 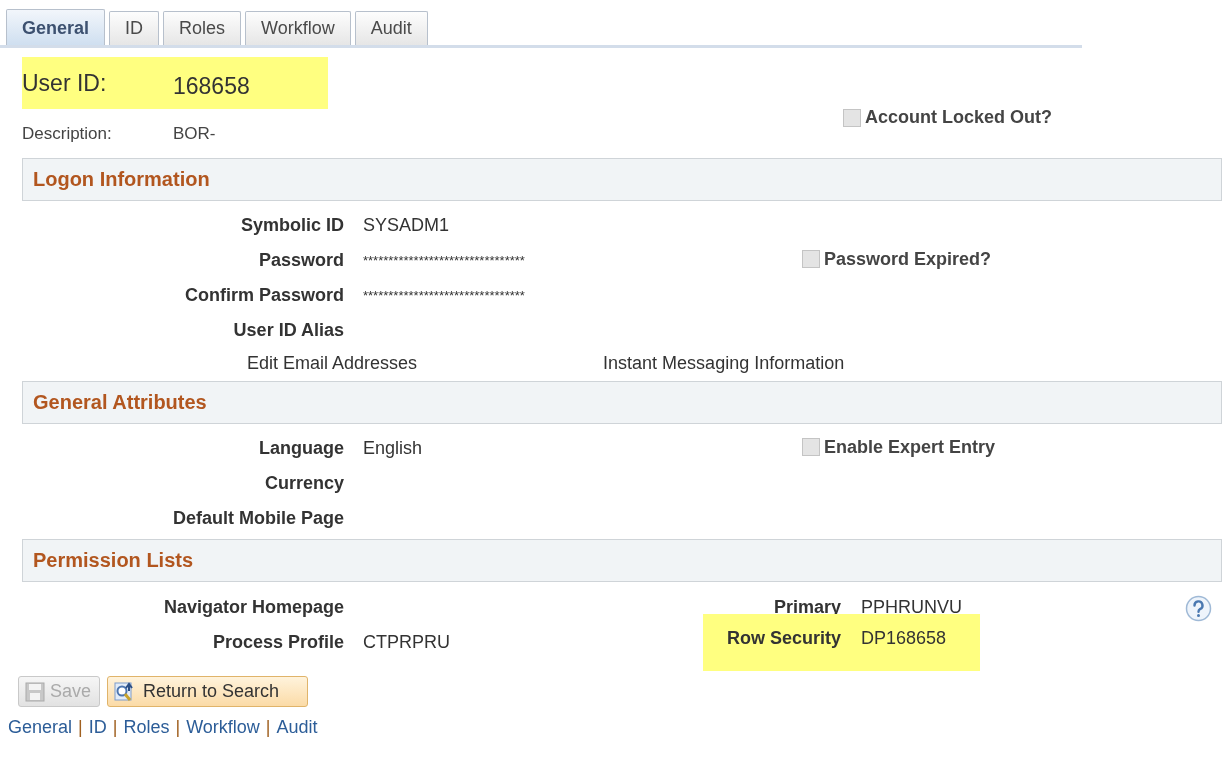 What do you see at coordinates (904, 638) in the screenshot?
I see `field-value: DP168658` at bounding box center [904, 638].